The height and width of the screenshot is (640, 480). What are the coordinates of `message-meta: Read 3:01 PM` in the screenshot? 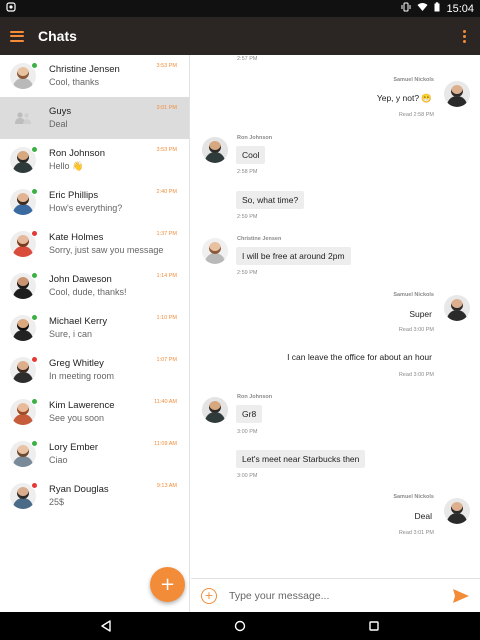 It's located at (416, 533).